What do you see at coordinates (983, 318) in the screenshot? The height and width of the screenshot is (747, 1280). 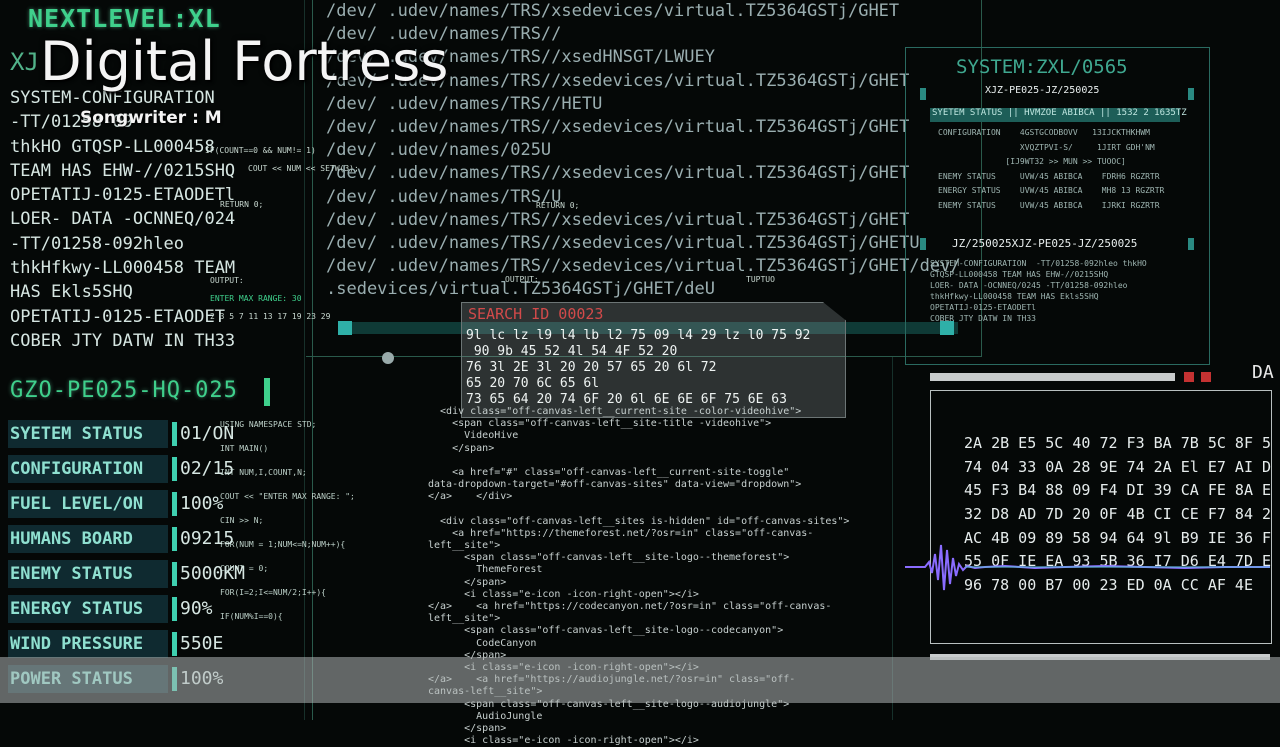 I see `system-row: COBER JTY DATW IN TH33` at bounding box center [983, 318].